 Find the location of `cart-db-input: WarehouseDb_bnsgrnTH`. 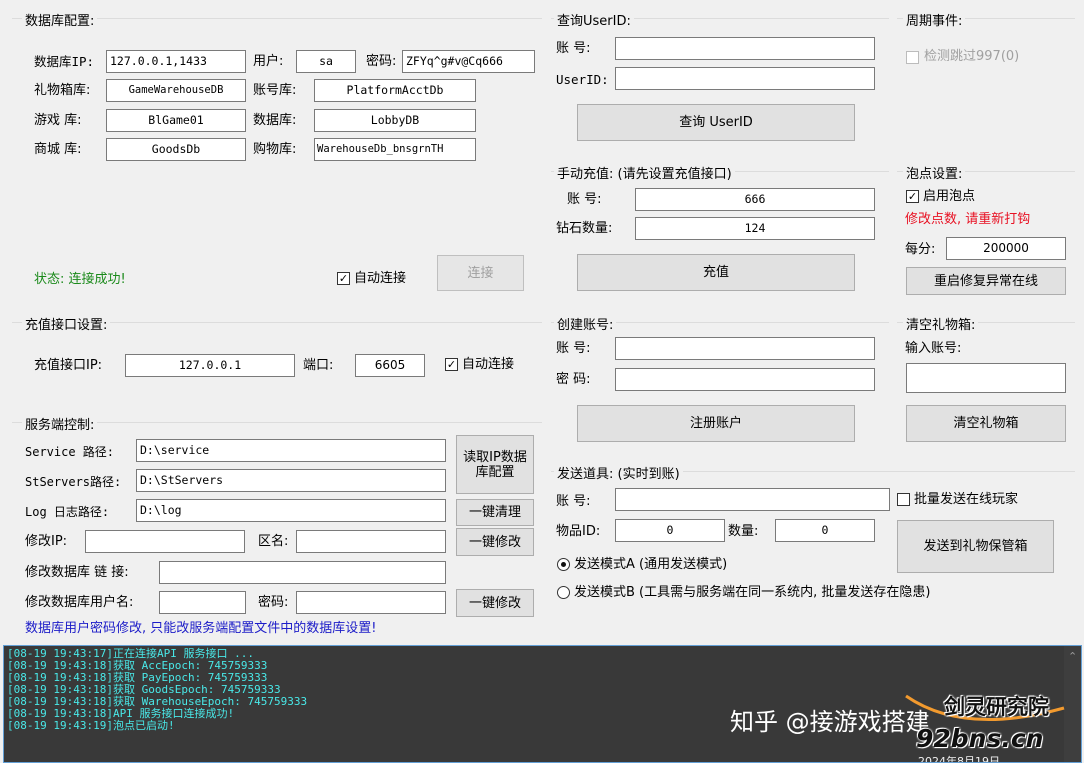

cart-db-input: WarehouseDb_bnsgrnTH is located at coordinates (395, 149).